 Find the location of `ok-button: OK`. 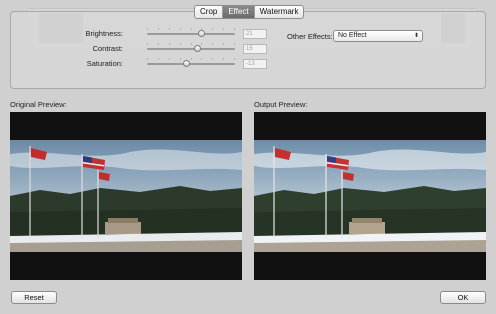

ok-button: OK is located at coordinates (463, 297).